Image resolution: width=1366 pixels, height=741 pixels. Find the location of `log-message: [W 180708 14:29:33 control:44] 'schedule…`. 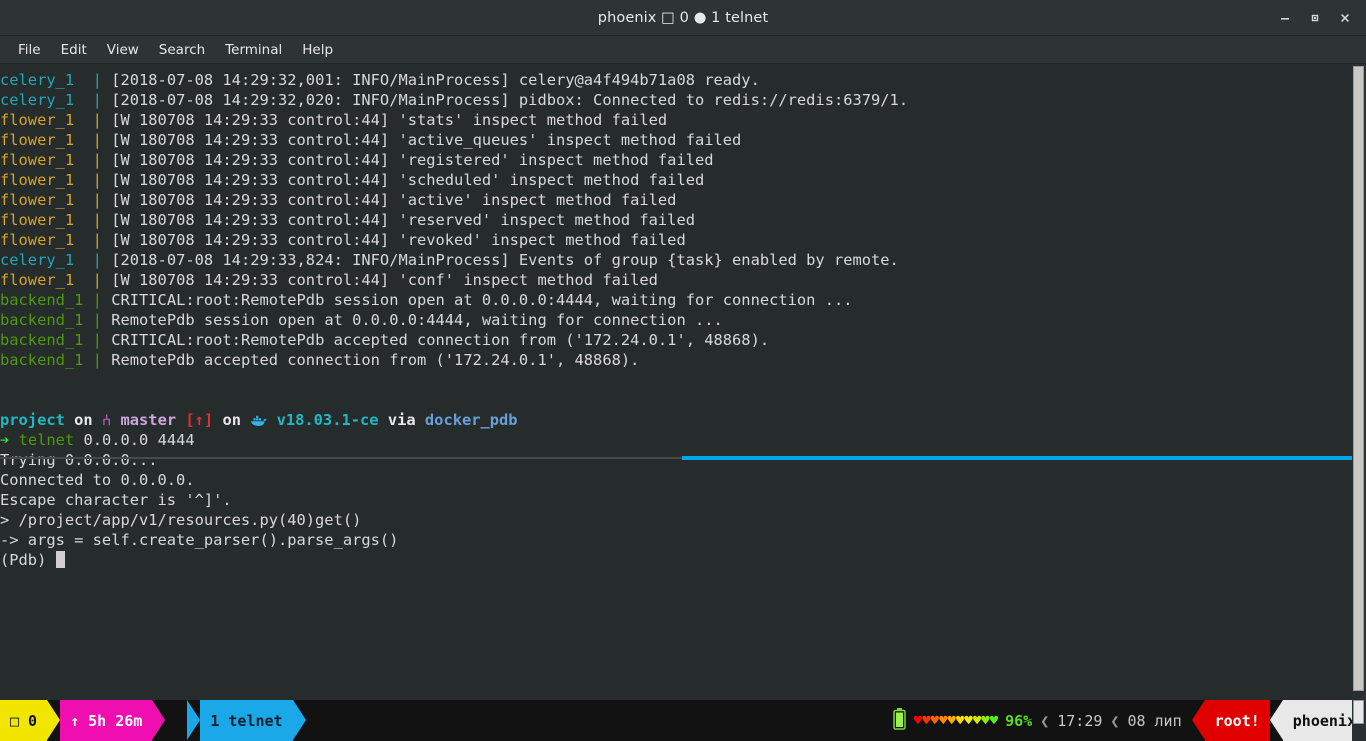

log-message: [W 180708 14:29:33 control:44] 'schedule… is located at coordinates (403, 180).